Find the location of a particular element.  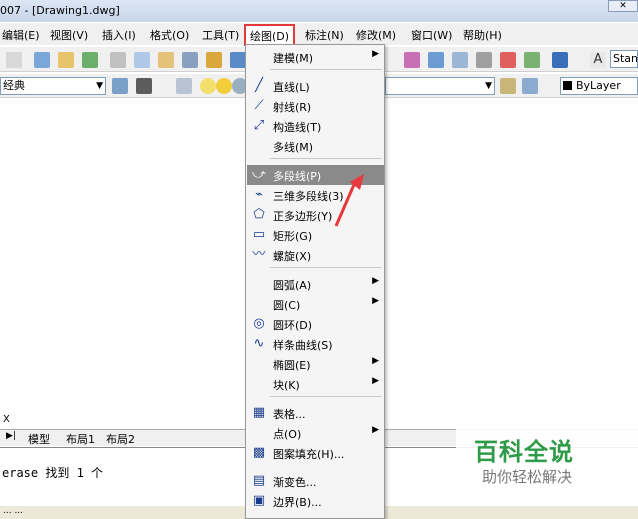

menu-item-xline: ⤢ 构造线(T) is located at coordinates (315, 126).